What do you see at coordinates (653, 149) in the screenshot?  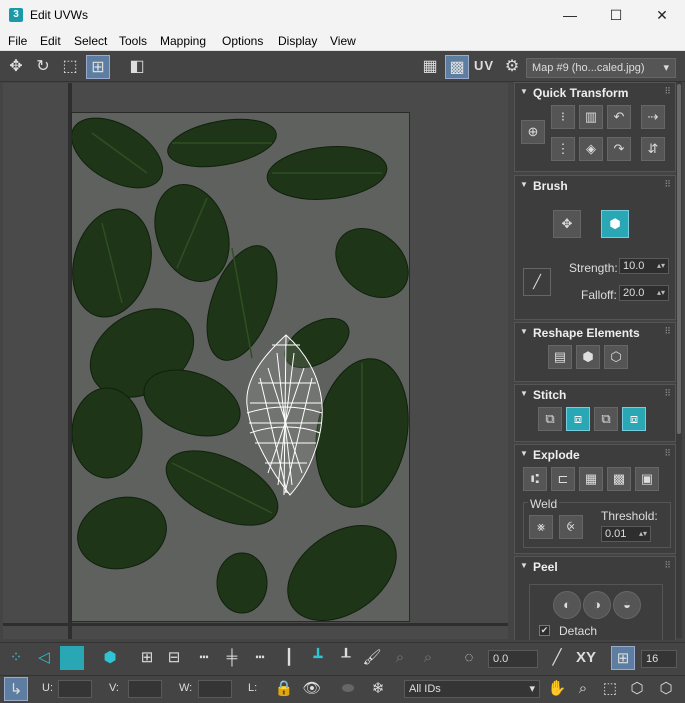 I see `space-vertical-icon: ⇵` at bounding box center [653, 149].